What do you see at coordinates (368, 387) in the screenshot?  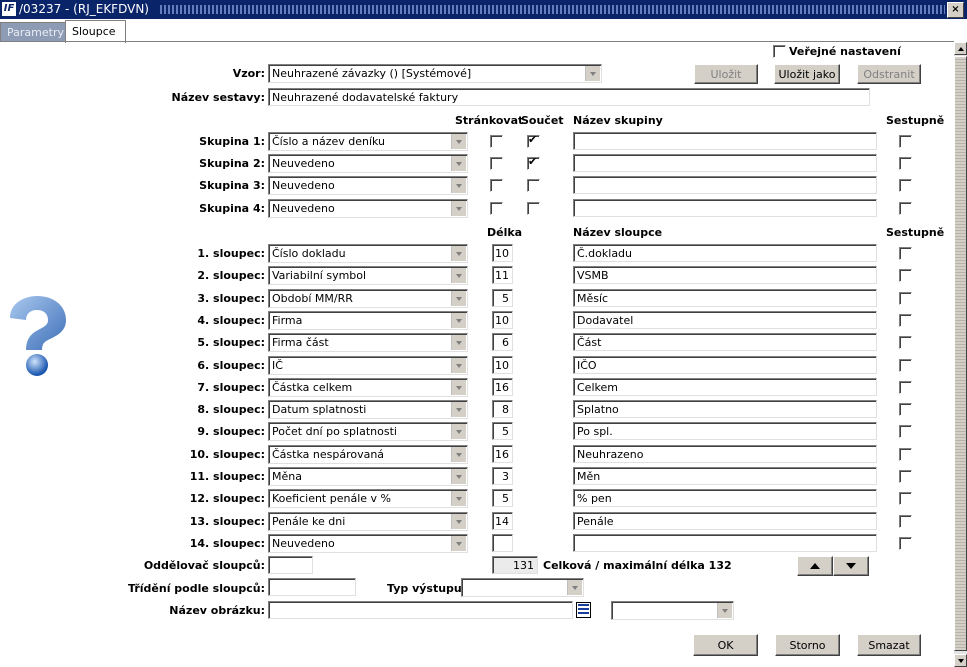 I see `column-select: Částka celkem` at bounding box center [368, 387].